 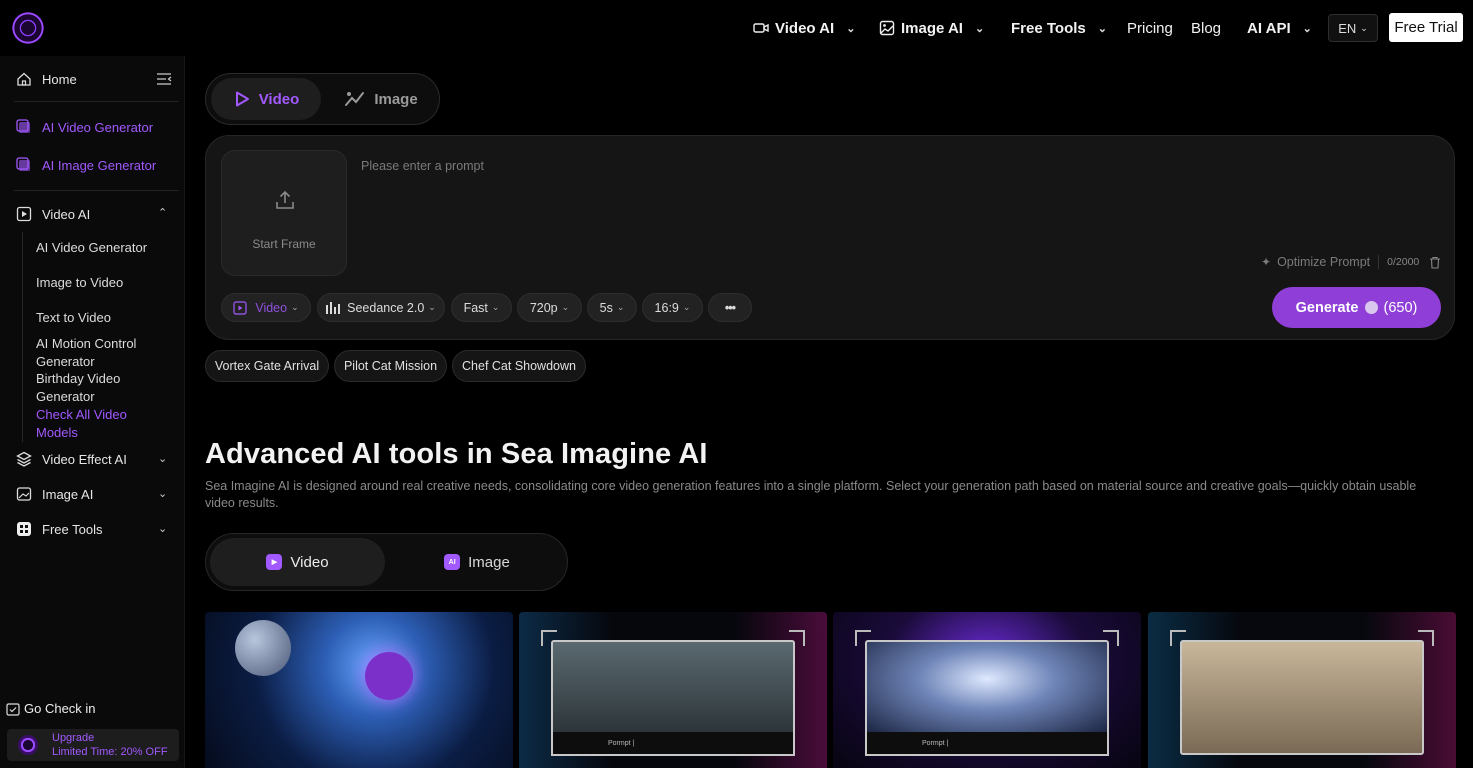 What do you see at coordinates (24, 494) in the screenshot?
I see `image-ai-icon` at bounding box center [24, 494].